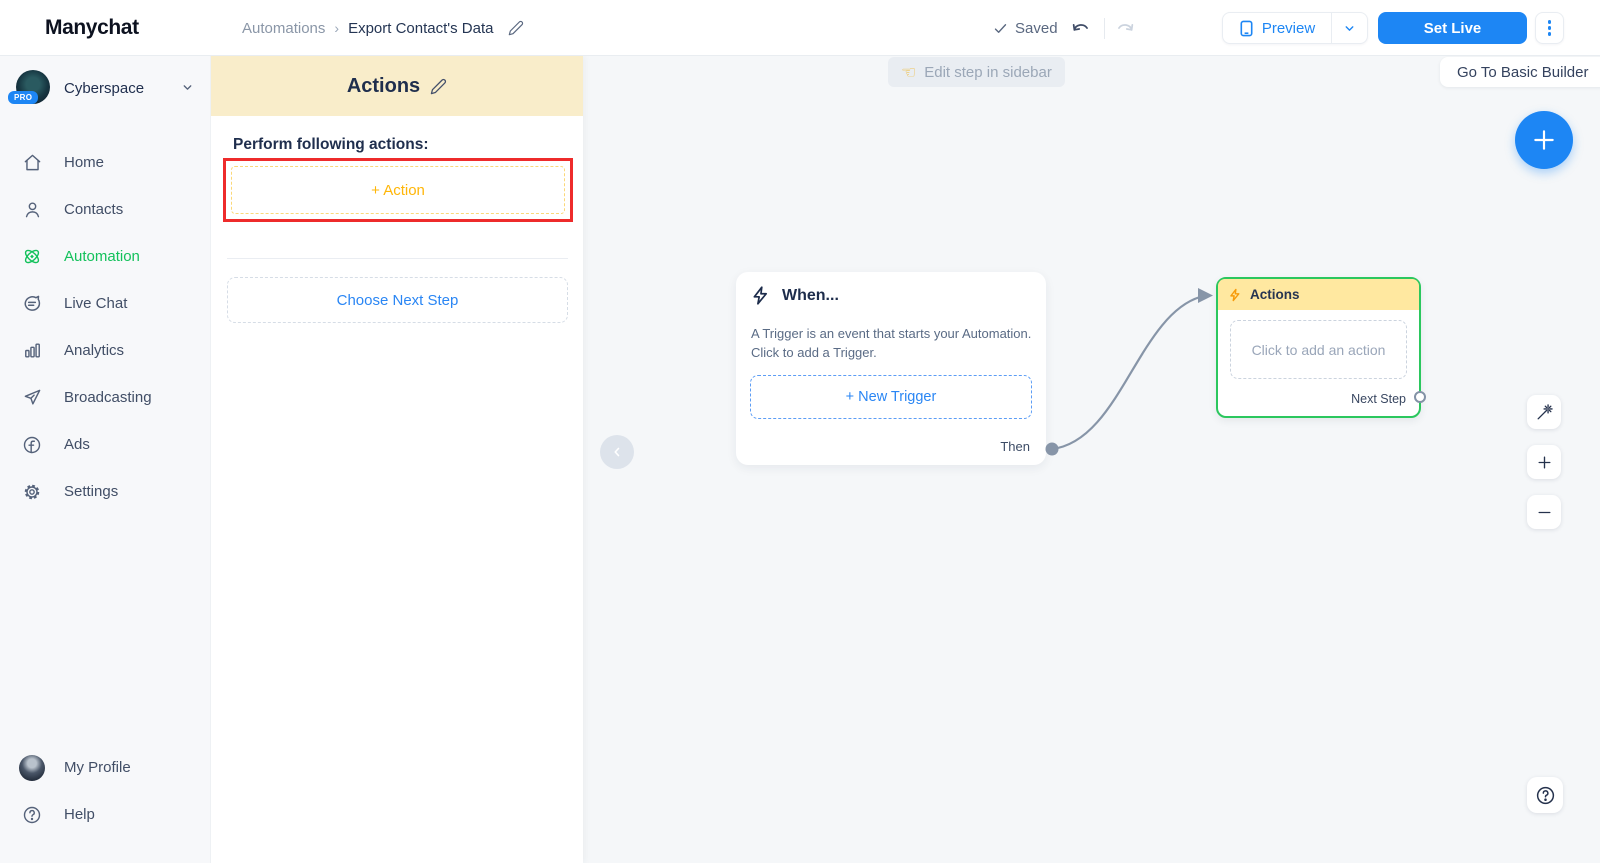 Image resolution: width=1600 pixels, height=863 pixels. What do you see at coordinates (105, 397) in the screenshot?
I see `sidebar-item-broadcasting: Broadcasting` at bounding box center [105, 397].